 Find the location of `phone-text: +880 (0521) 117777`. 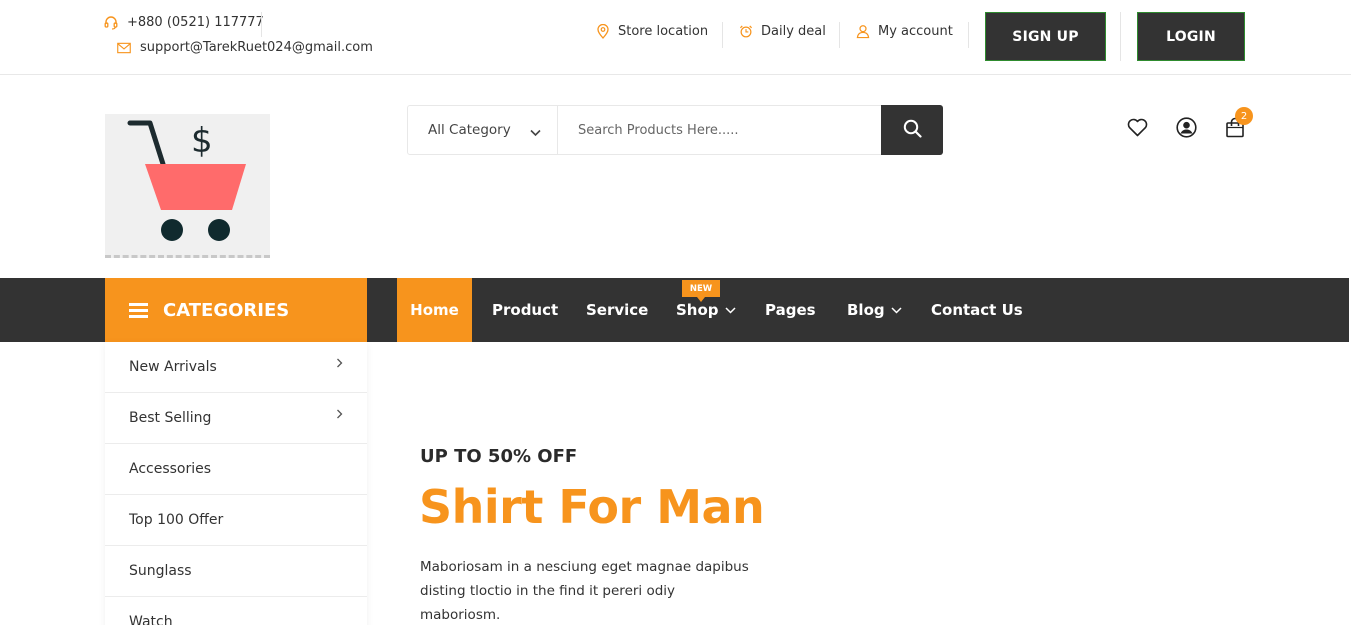

phone-text: +880 (0521) 117777 is located at coordinates (195, 22).